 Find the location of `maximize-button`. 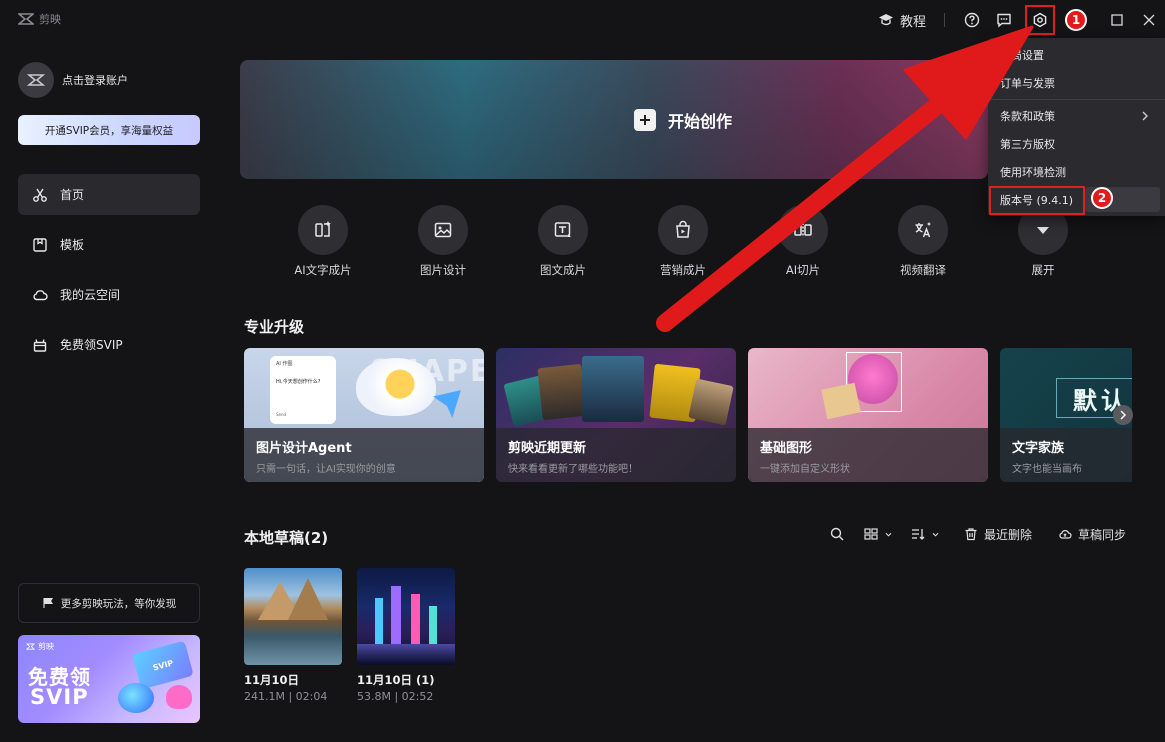

maximize-button is located at coordinates (1117, 20).